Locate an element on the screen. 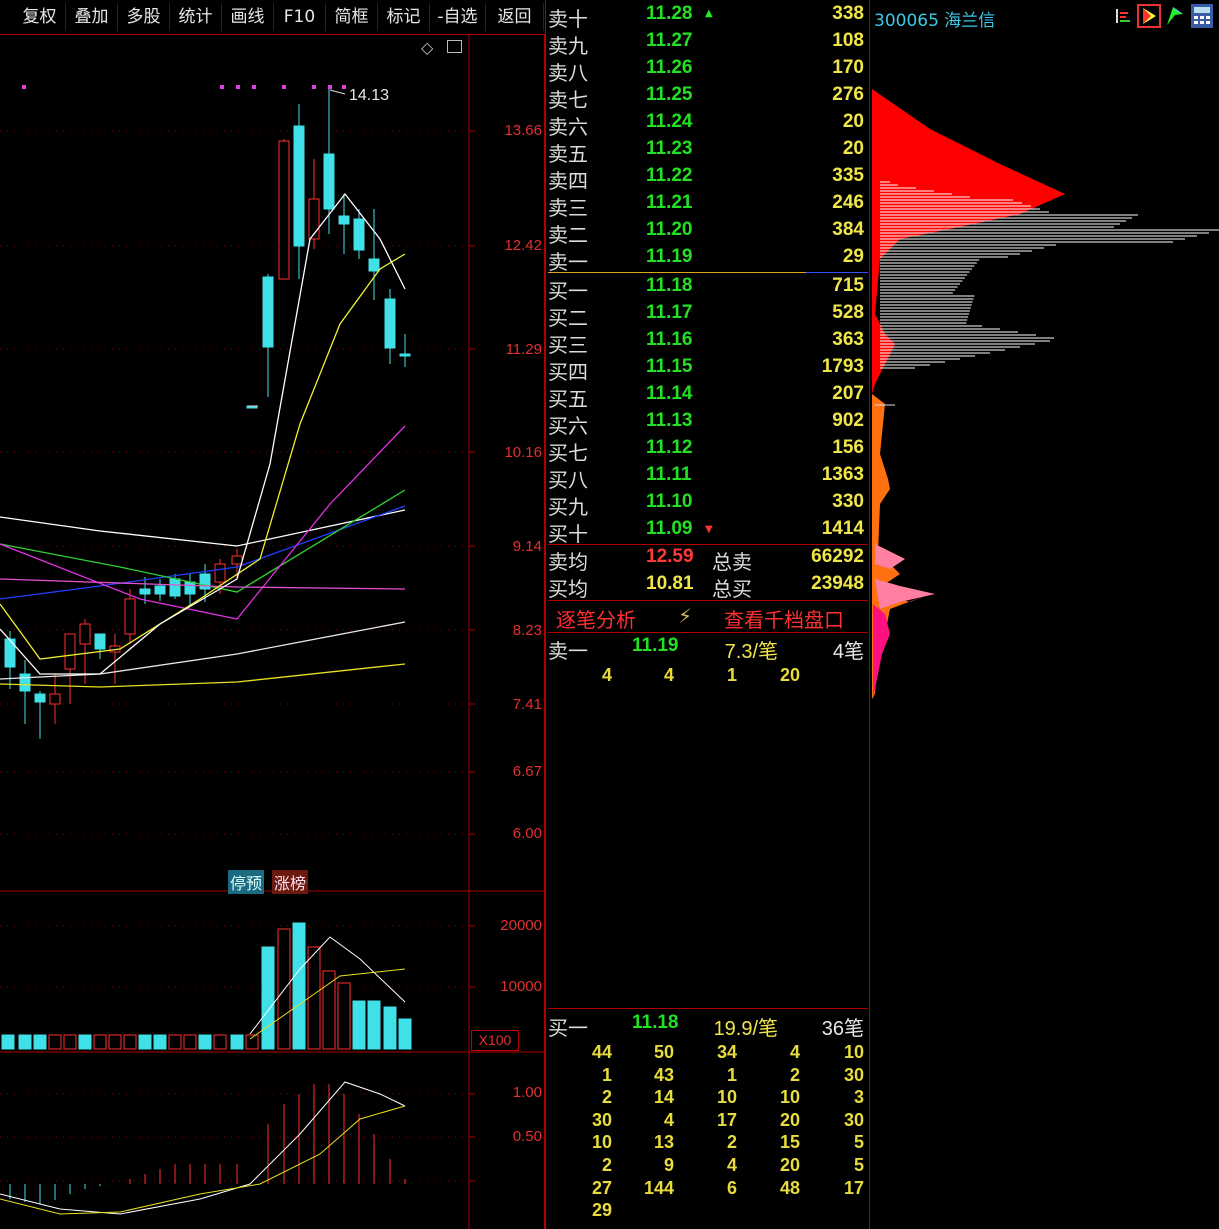 The height and width of the screenshot is (1229, 1219). level-price: 11.14 is located at coordinates (669, 393).